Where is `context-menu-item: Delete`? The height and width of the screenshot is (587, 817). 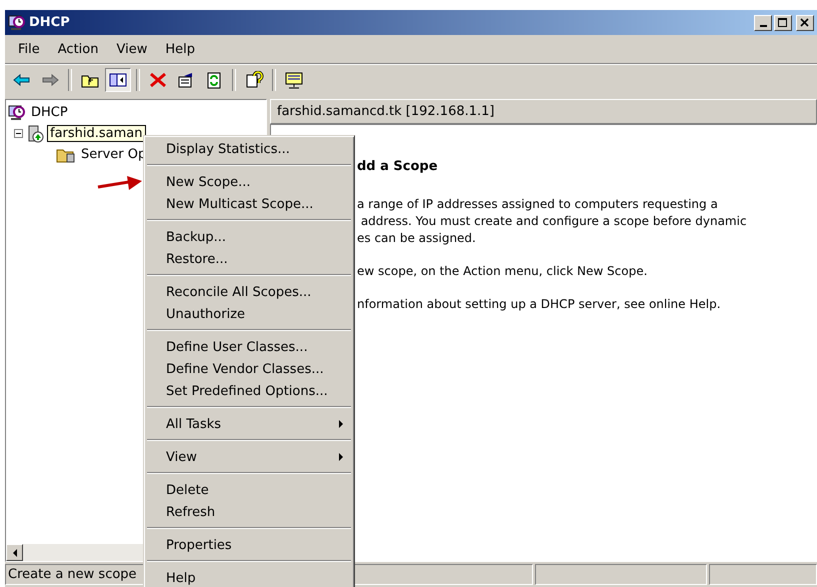 context-menu-item: Delete is located at coordinates (249, 490).